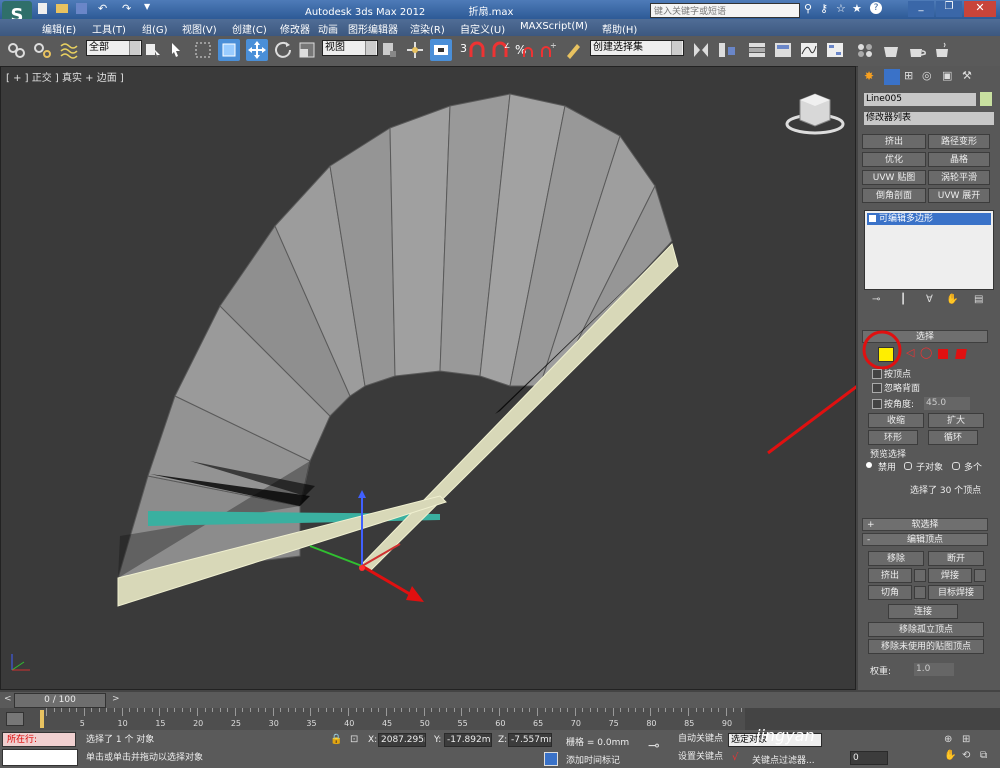  I want to click on track-bar: 5 10 15 20 25 30 35 40 45 50 55 60 65 70 75 80 85 90, so click(372, 719).